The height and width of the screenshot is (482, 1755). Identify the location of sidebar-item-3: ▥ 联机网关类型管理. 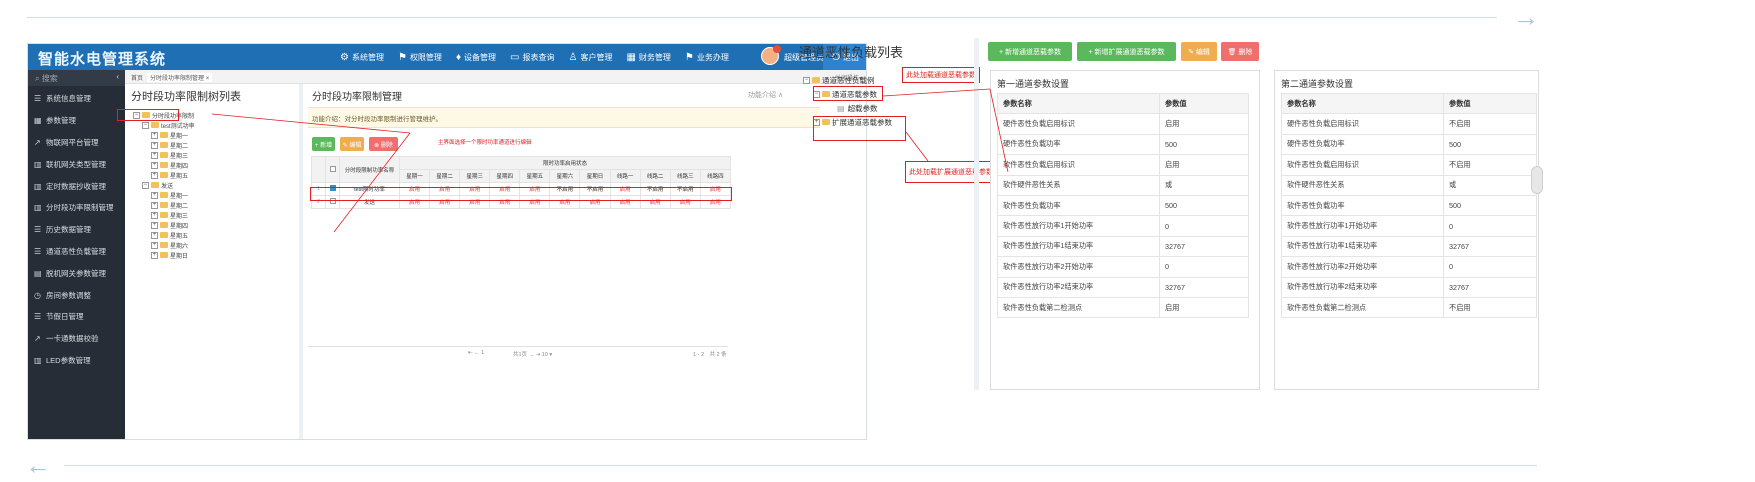
(76, 164).